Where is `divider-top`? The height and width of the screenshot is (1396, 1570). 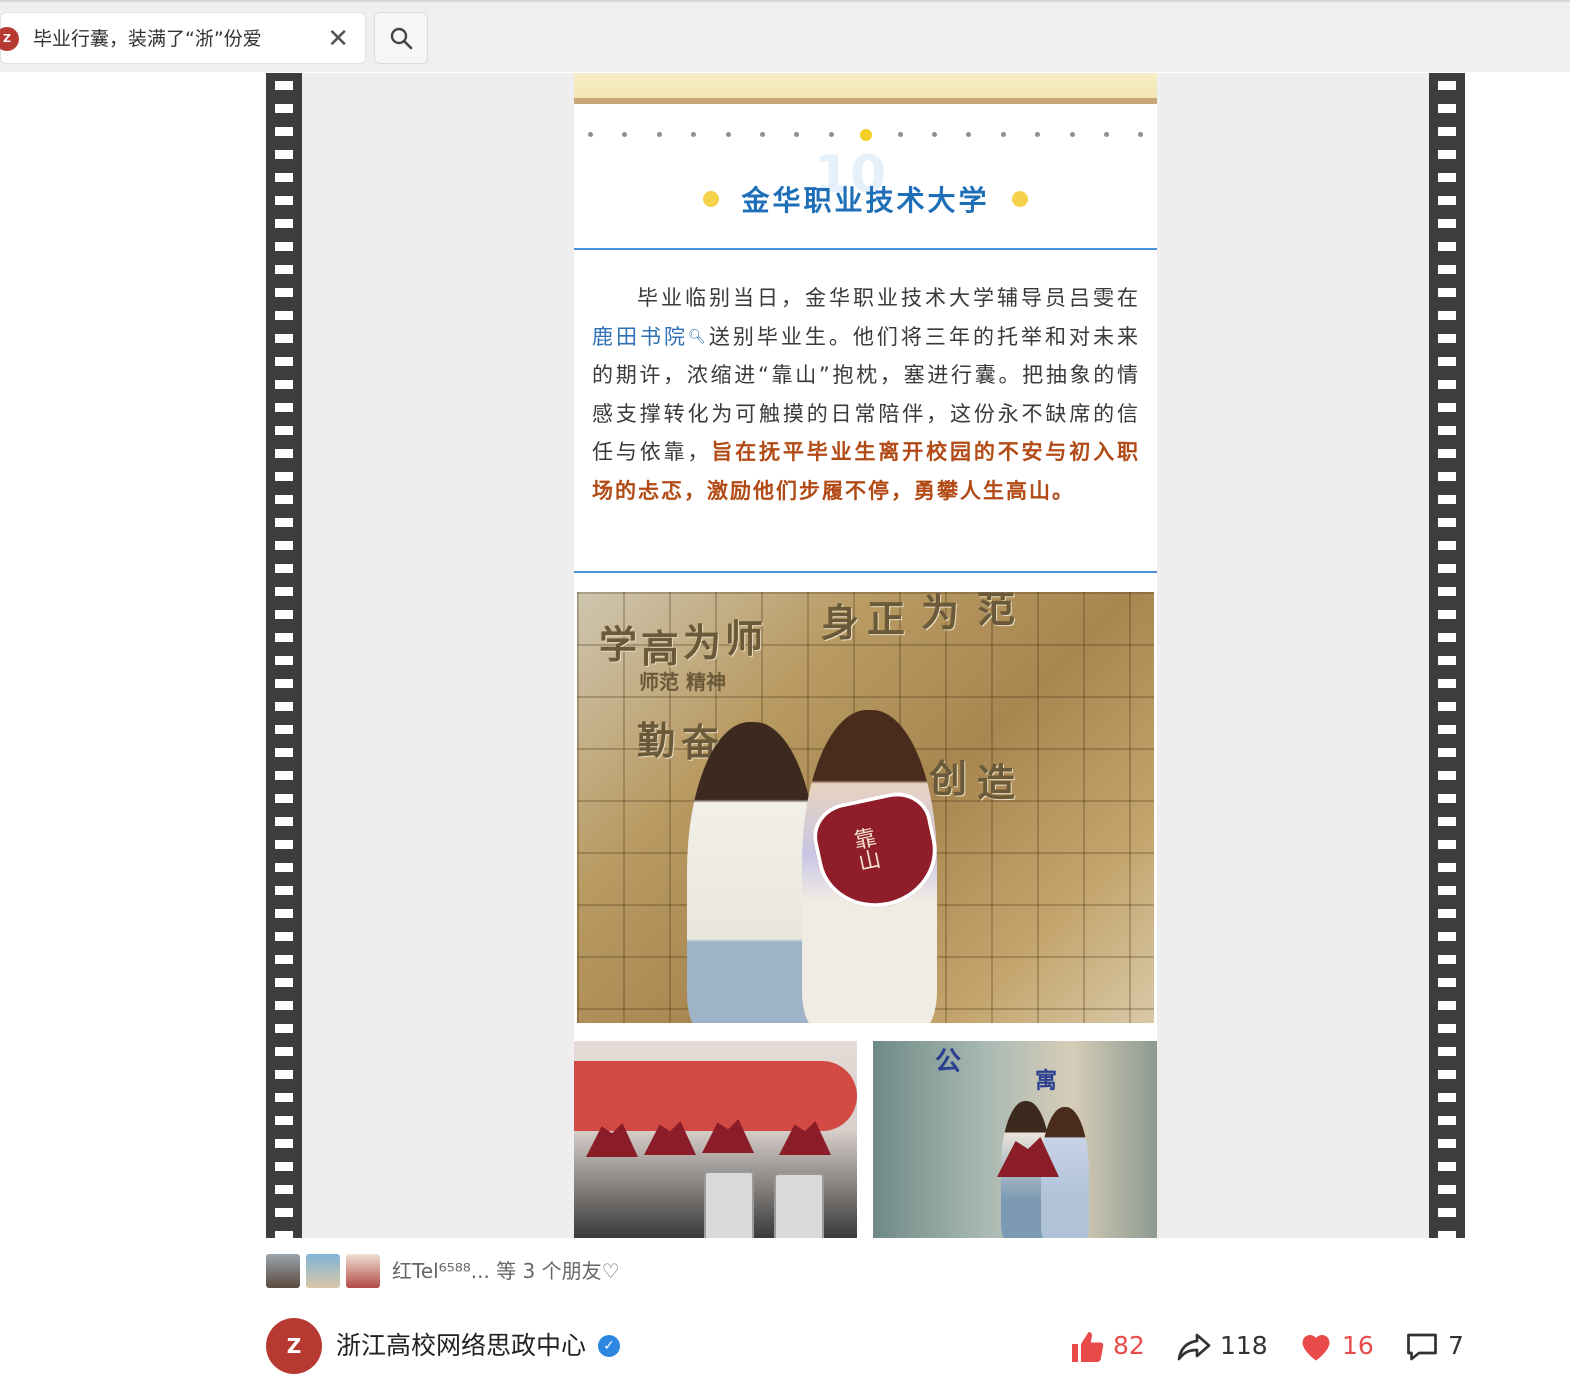
divider-top is located at coordinates (865, 249).